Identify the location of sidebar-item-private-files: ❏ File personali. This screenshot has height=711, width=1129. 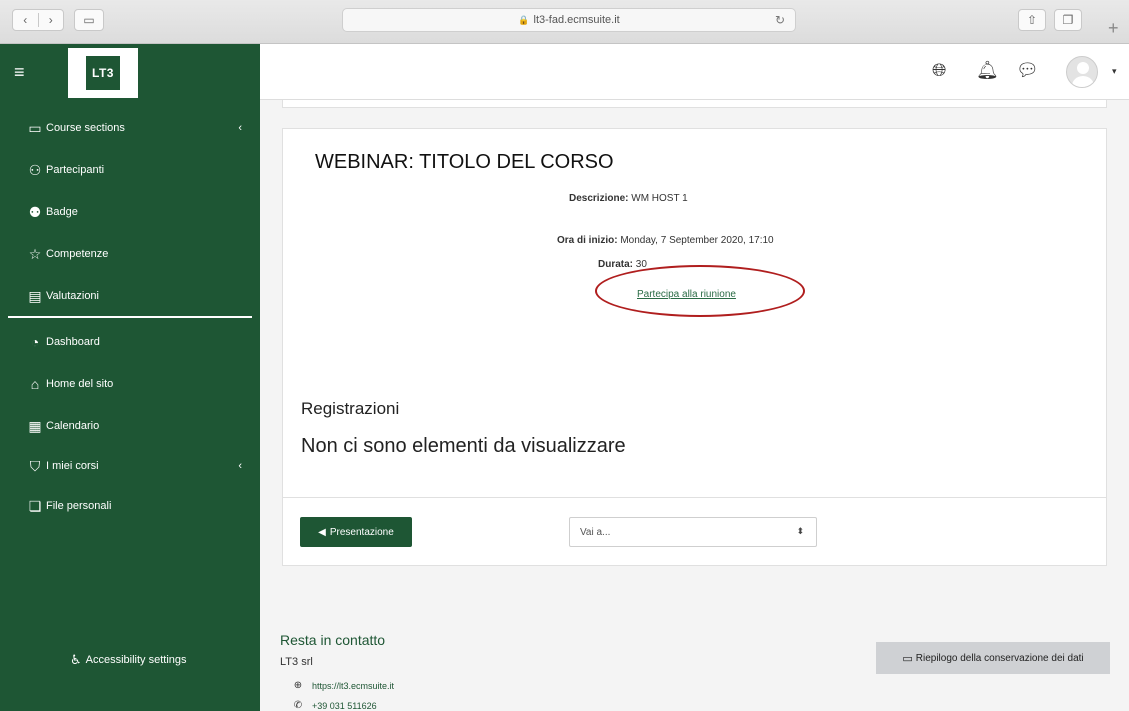
(136, 506).